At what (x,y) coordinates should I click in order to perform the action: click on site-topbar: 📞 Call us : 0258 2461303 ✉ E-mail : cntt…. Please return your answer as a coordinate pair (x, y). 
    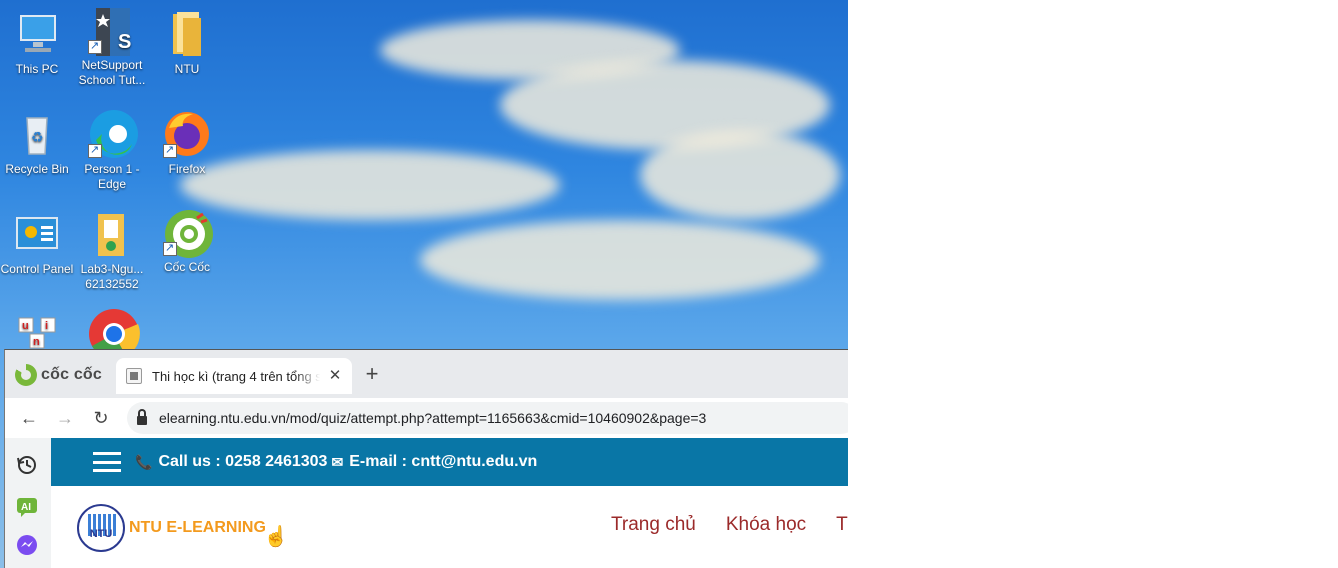
    Looking at the image, I should click on (449, 462).